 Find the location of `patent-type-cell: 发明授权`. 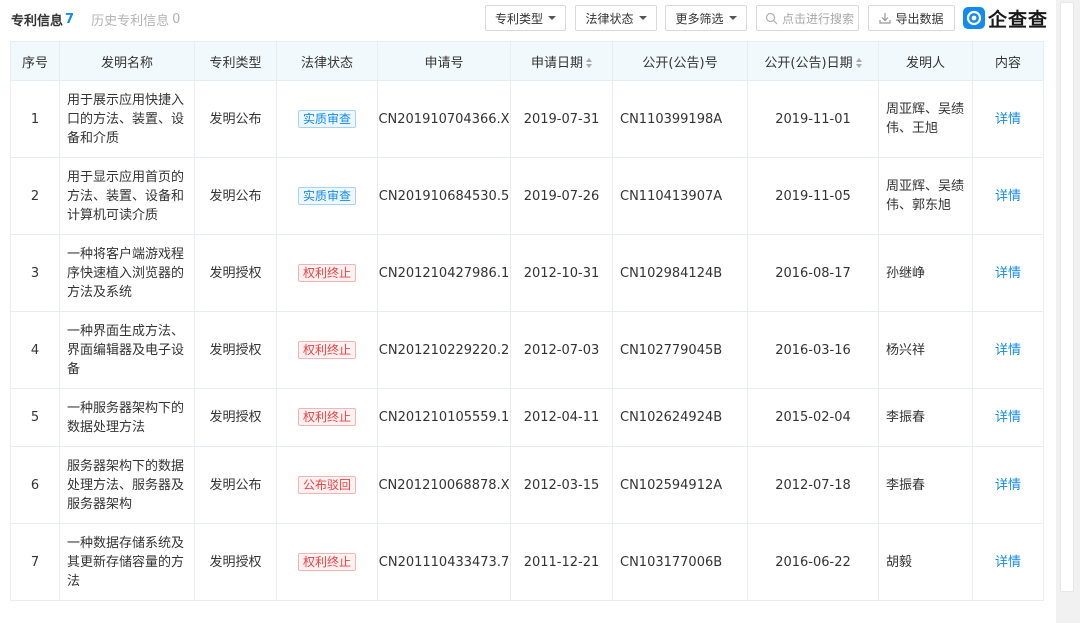

patent-type-cell: 发明授权 is located at coordinates (235, 417).